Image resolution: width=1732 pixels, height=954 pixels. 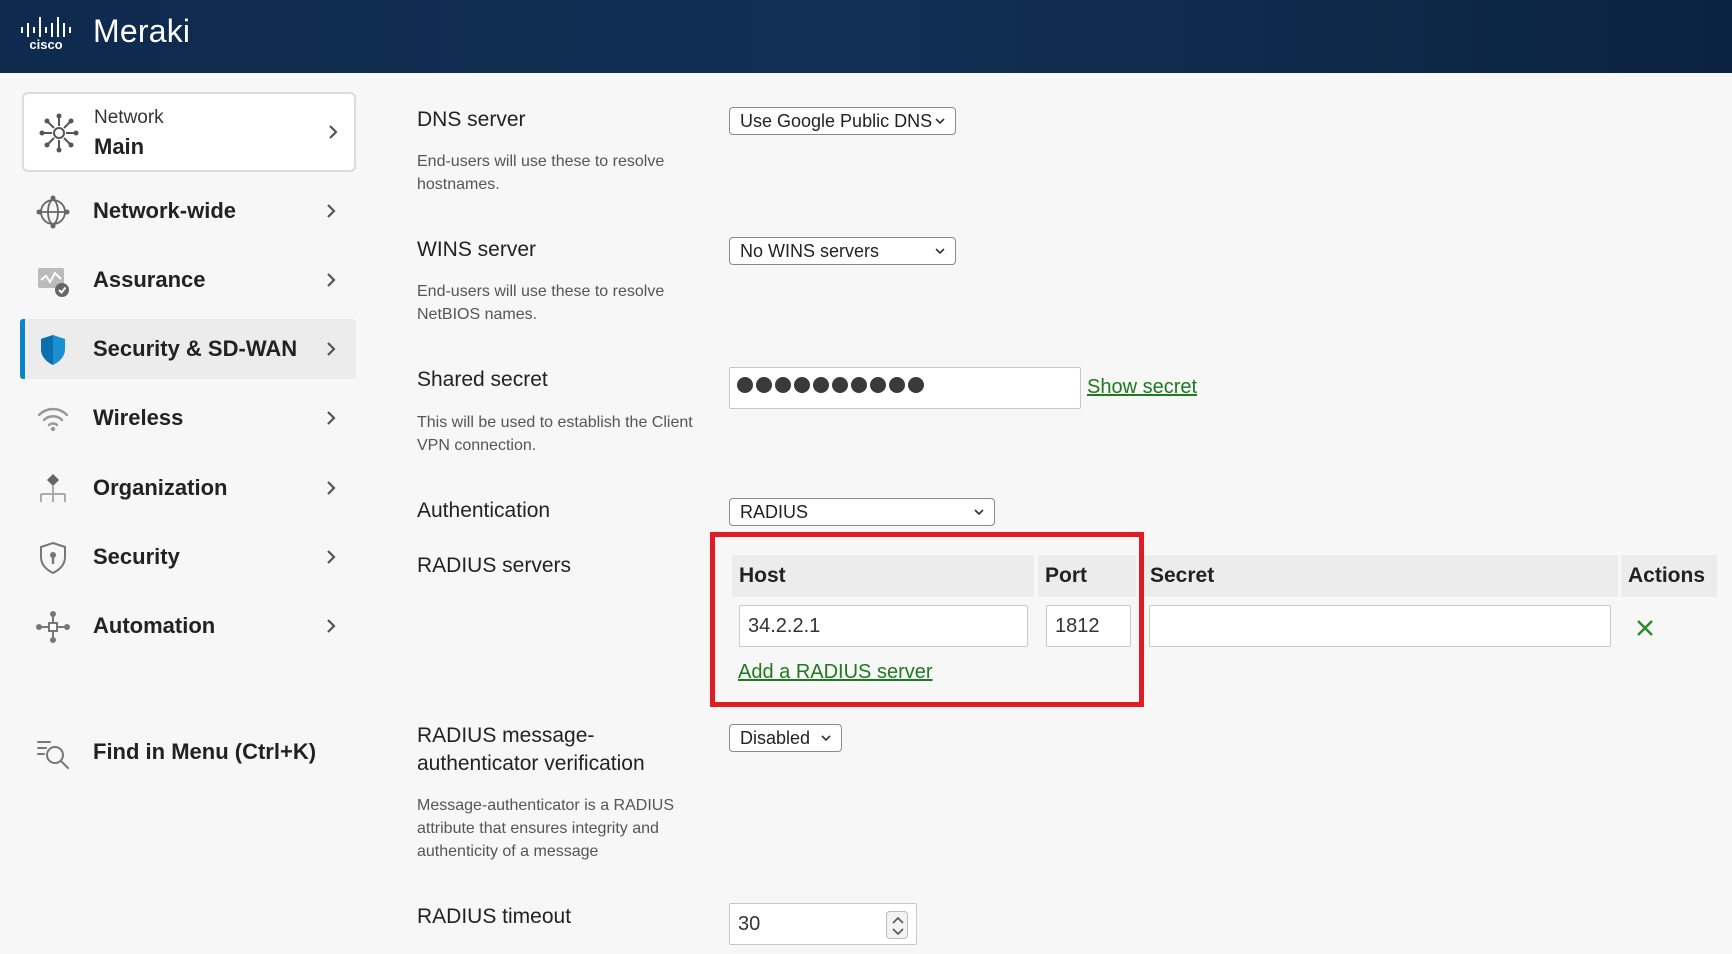 I want to click on sidebar-item-label: Security, so click(x=136, y=556).